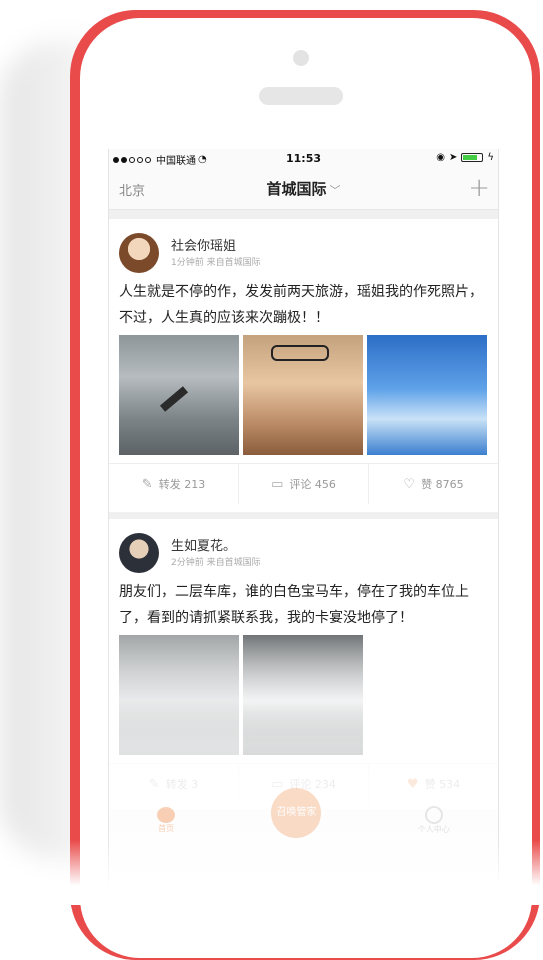  I want to click on post-actions: ✎ 转发 213 ▭ 评论 456 ♡ 赞 8765, so click(303, 483).